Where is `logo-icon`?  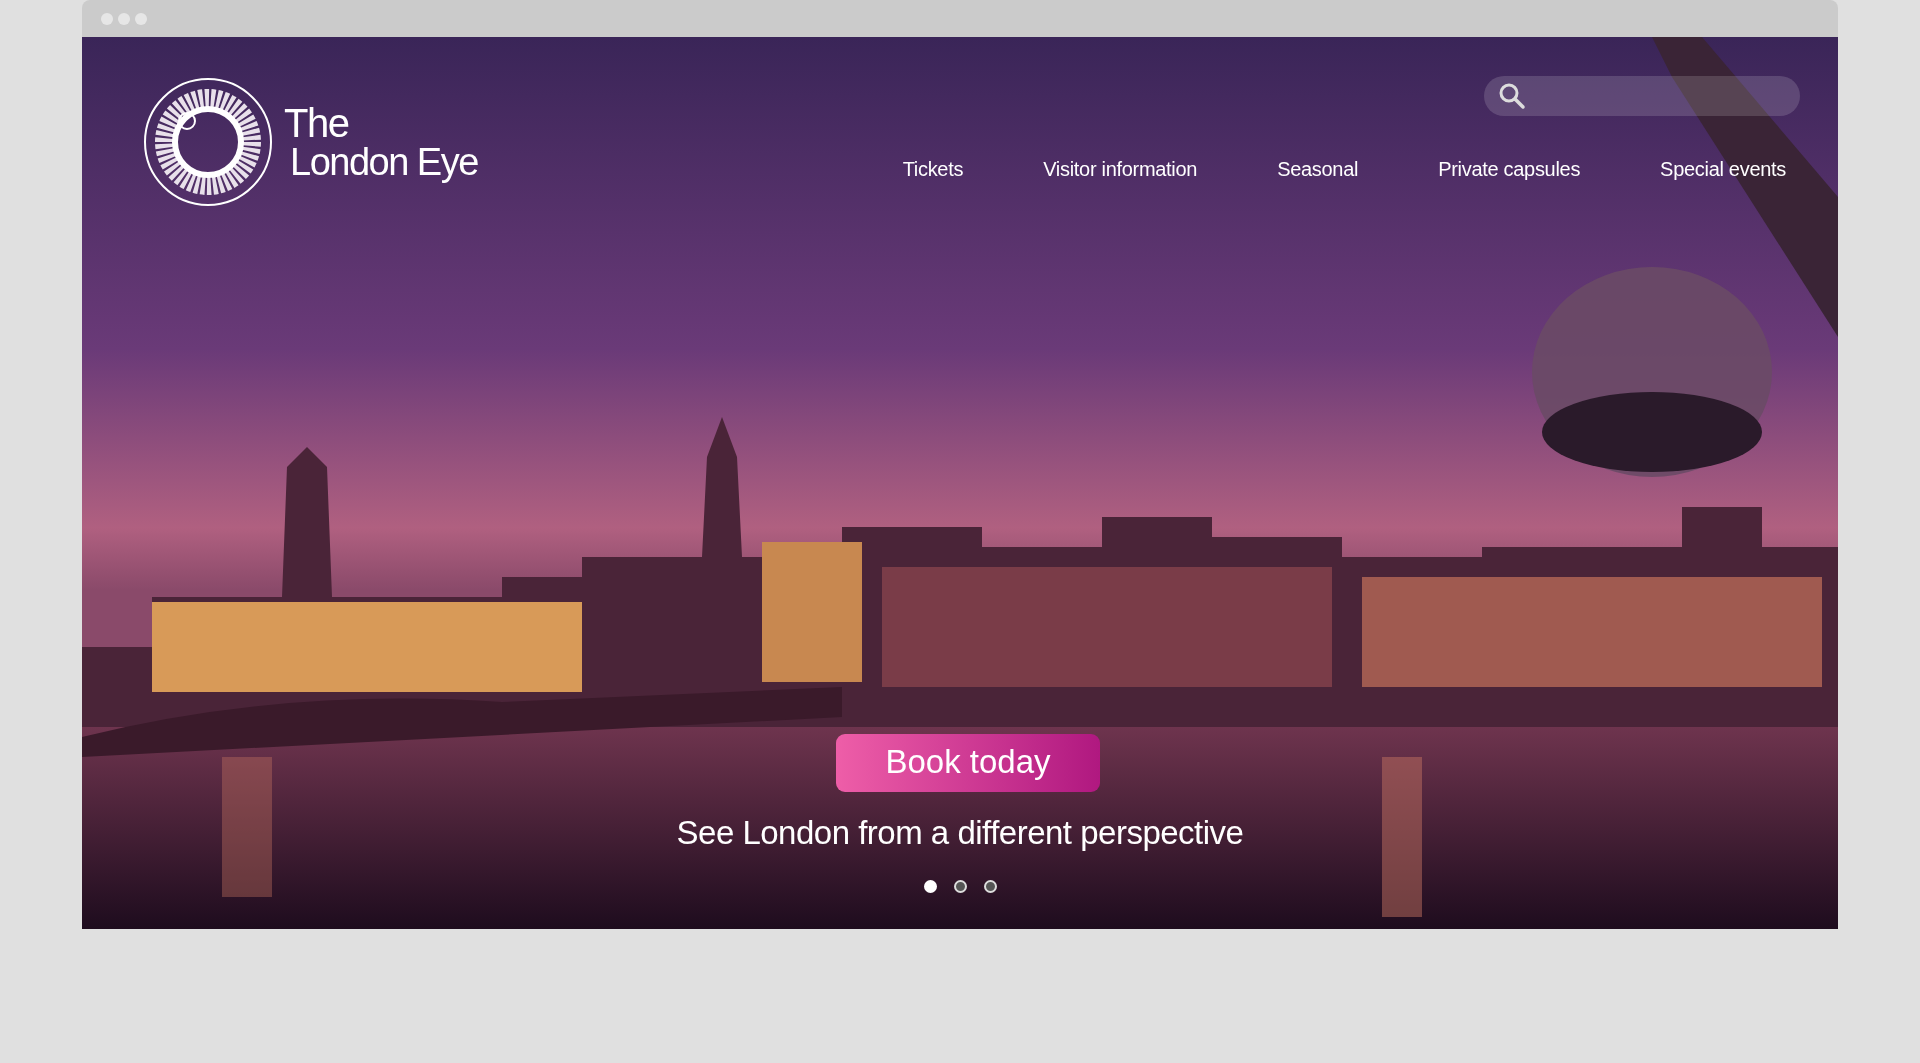 logo-icon is located at coordinates (208, 142).